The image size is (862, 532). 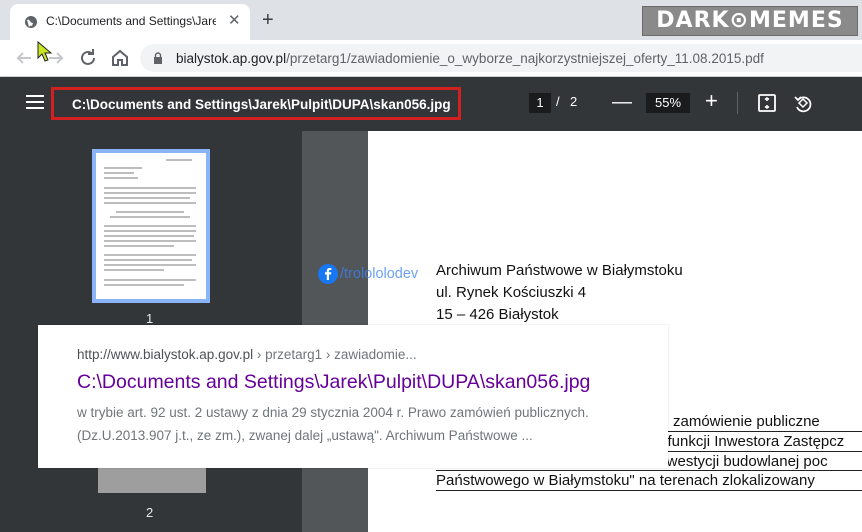 What do you see at coordinates (120, 58) in the screenshot?
I see `home-icon` at bounding box center [120, 58].